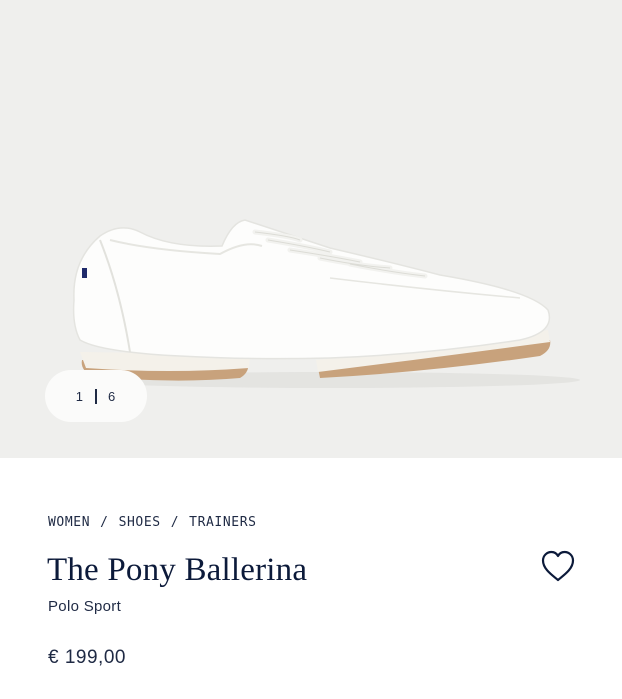 The height and width of the screenshot is (699, 622). I want to click on image-counter-current: 1, so click(79, 396).